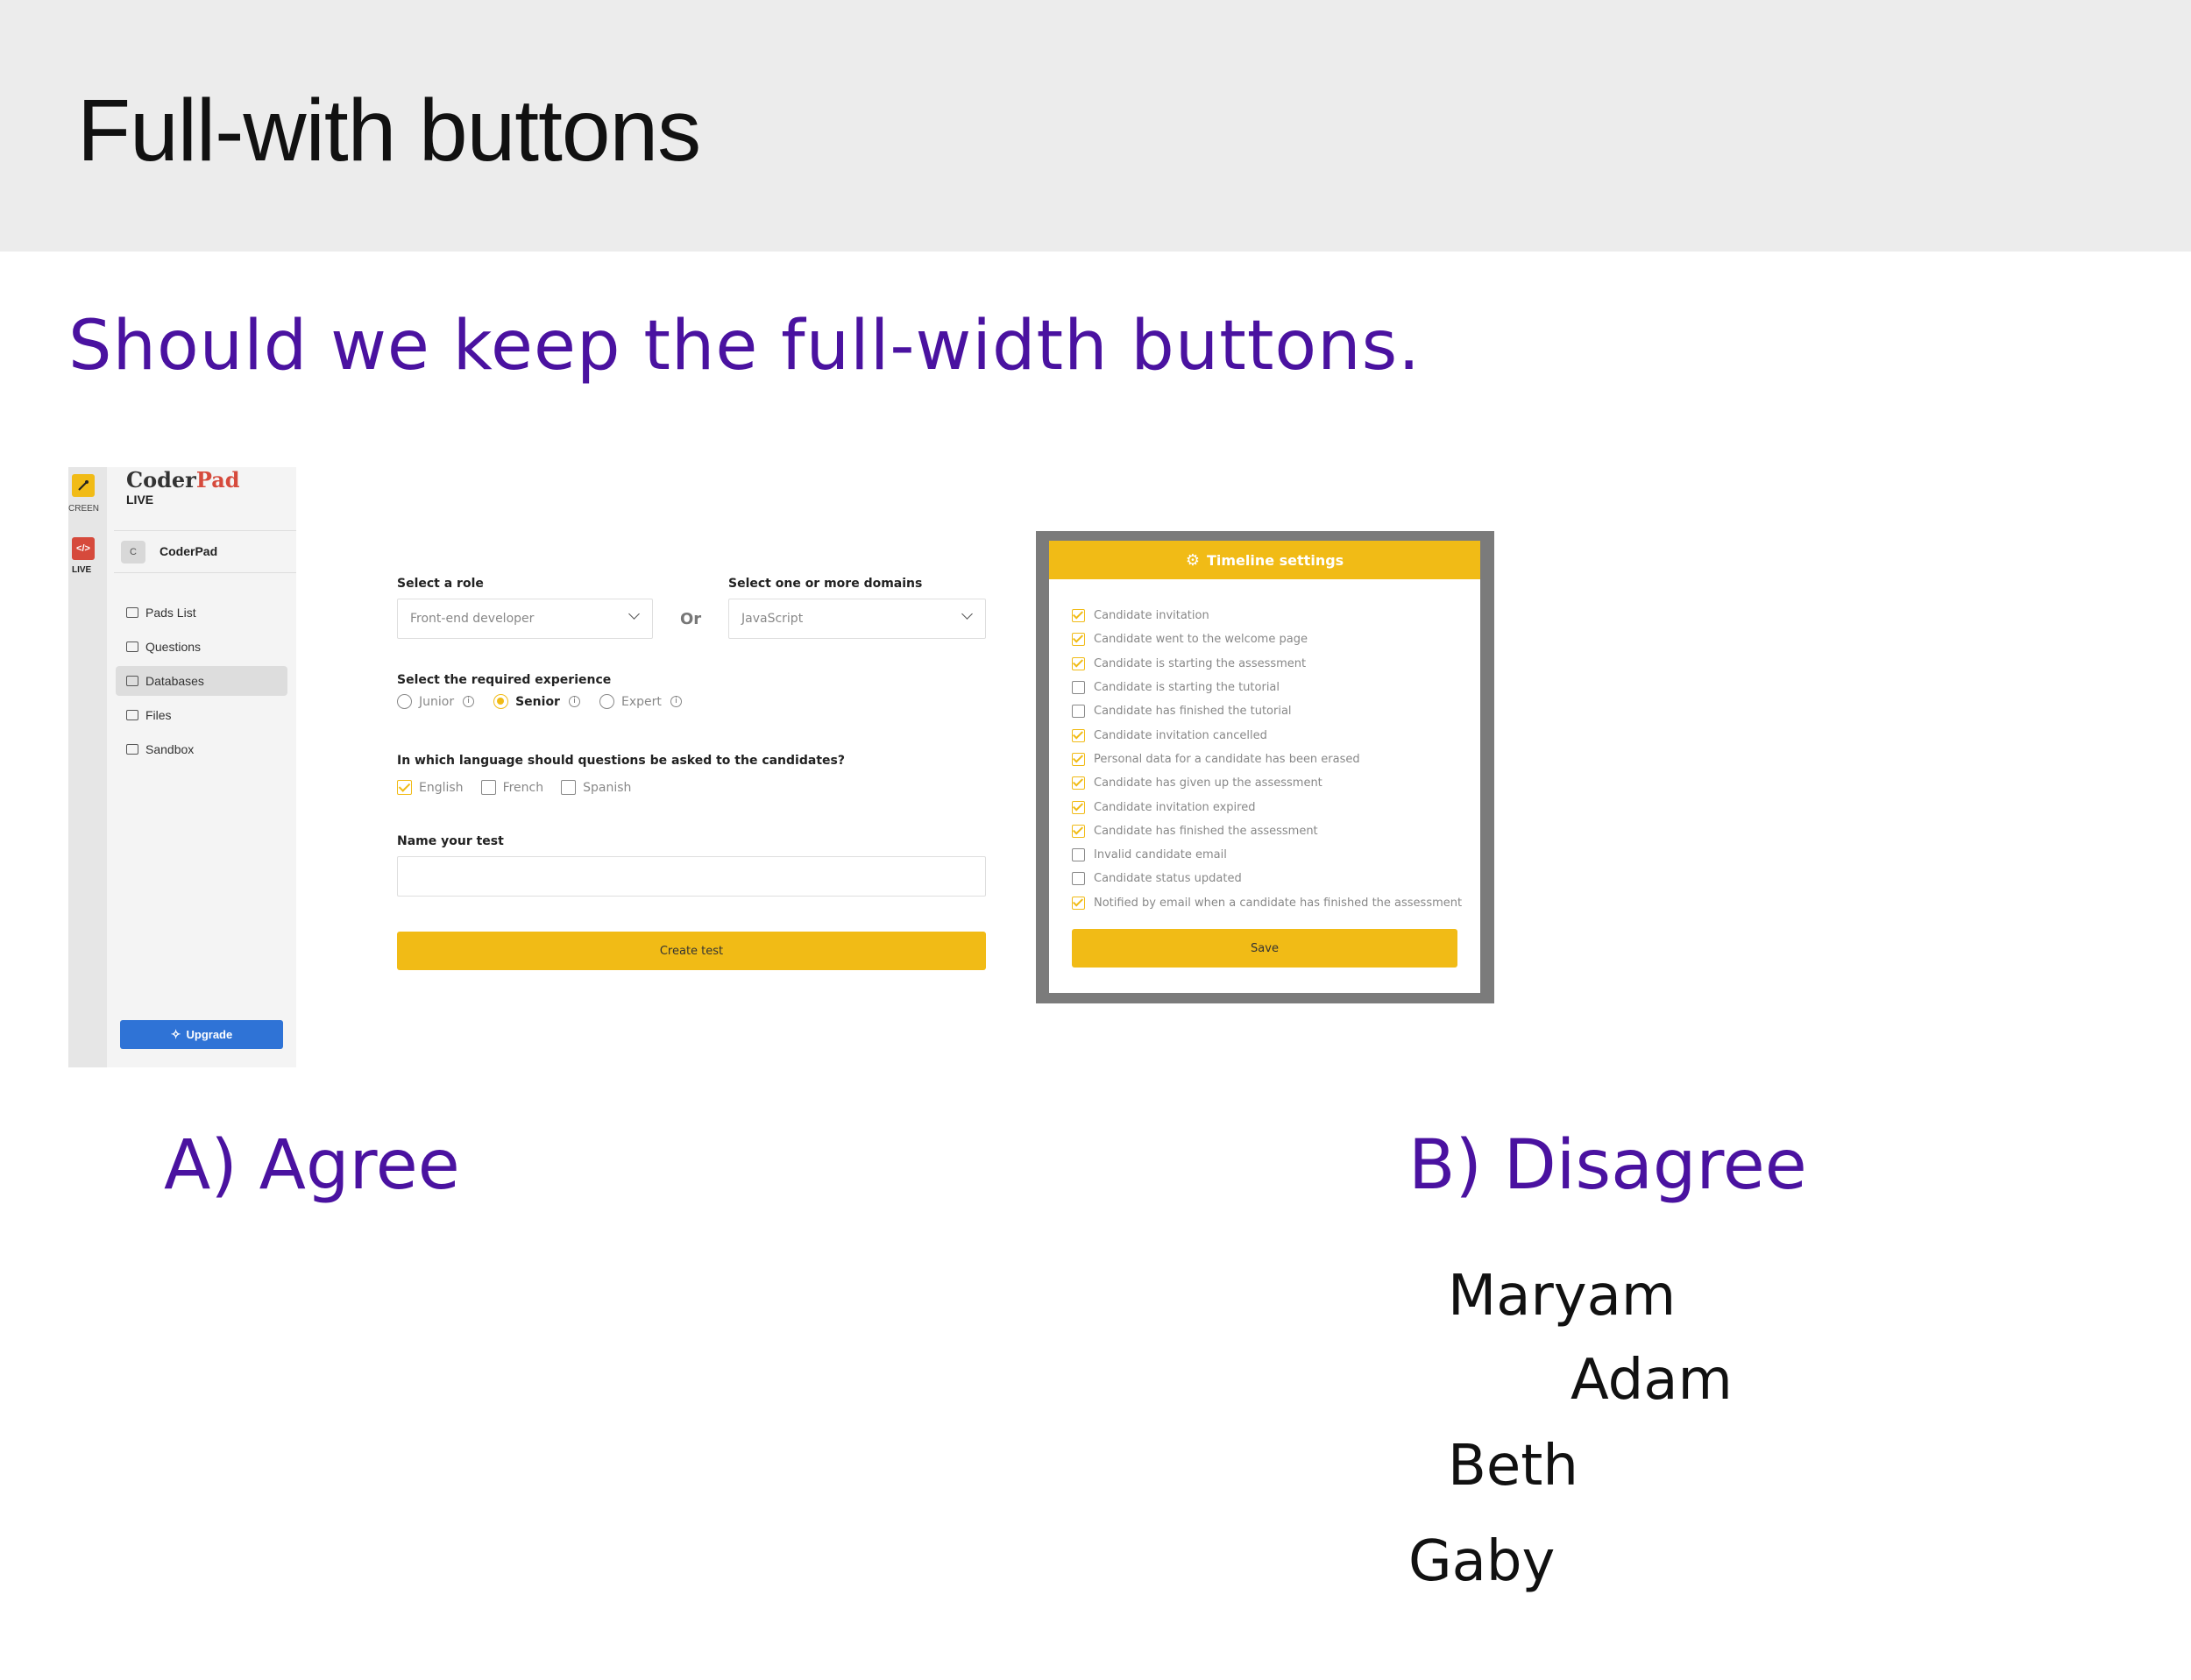  I want to click on voter-name: Maryam, so click(1562, 1296).